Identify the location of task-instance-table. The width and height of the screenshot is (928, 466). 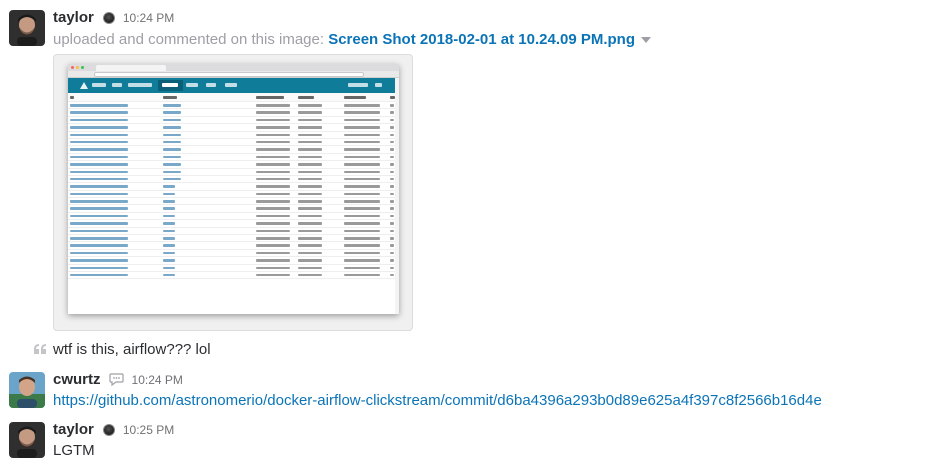
(233, 186).